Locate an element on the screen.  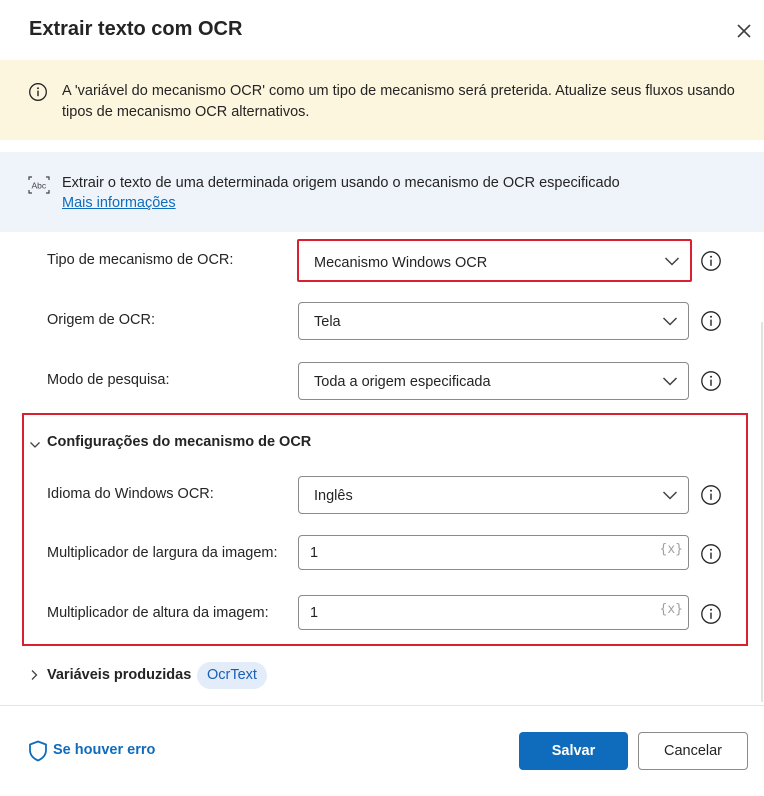
ocr-source-value: Tela is located at coordinates (327, 322).